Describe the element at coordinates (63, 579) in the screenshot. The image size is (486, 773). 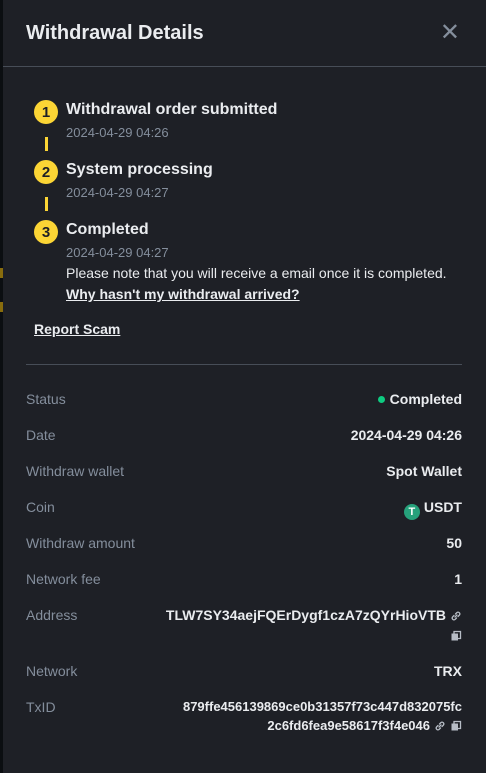
I see `fee-label: Network fee` at that location.